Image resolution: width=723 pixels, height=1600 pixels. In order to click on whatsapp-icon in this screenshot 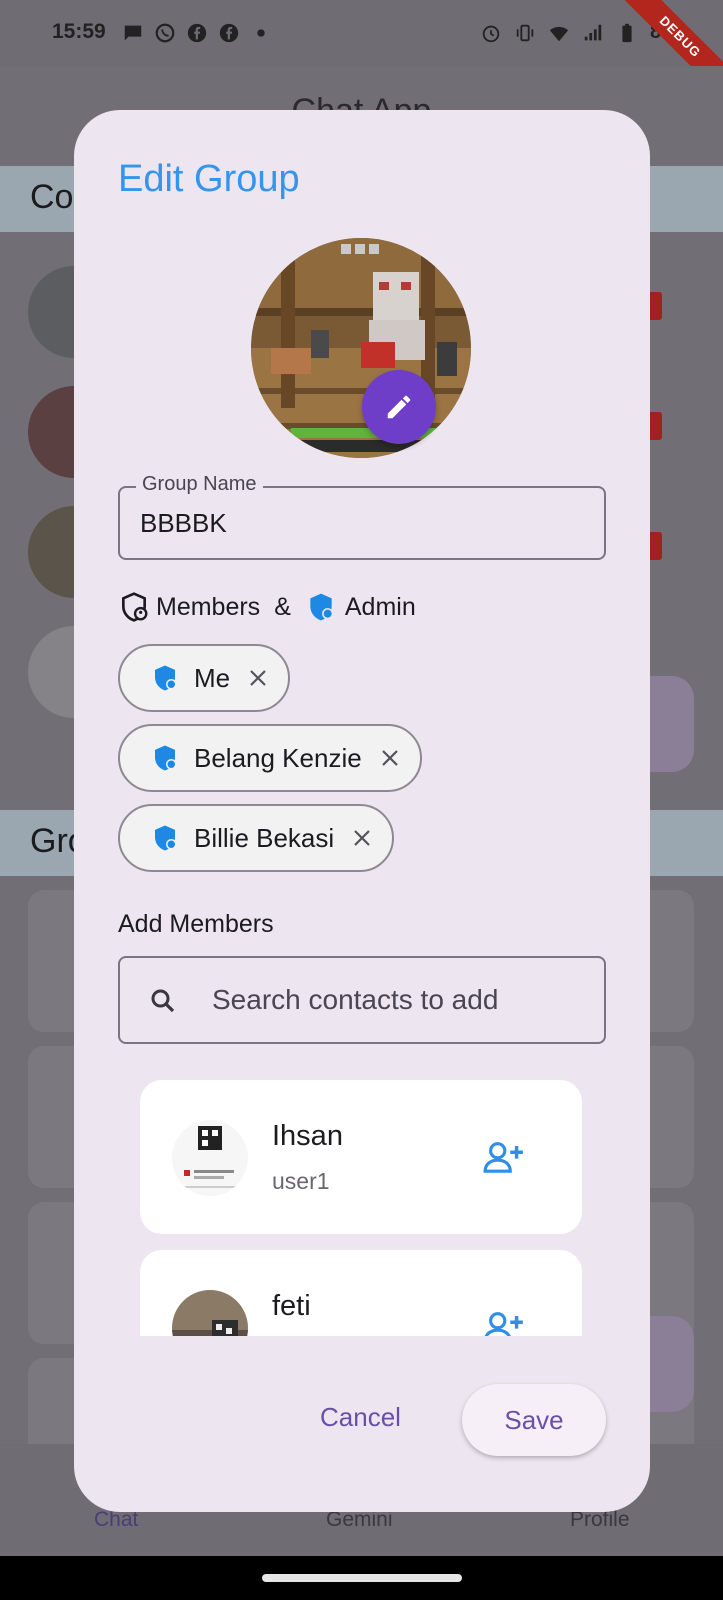, I will do `click(165, 33)`.